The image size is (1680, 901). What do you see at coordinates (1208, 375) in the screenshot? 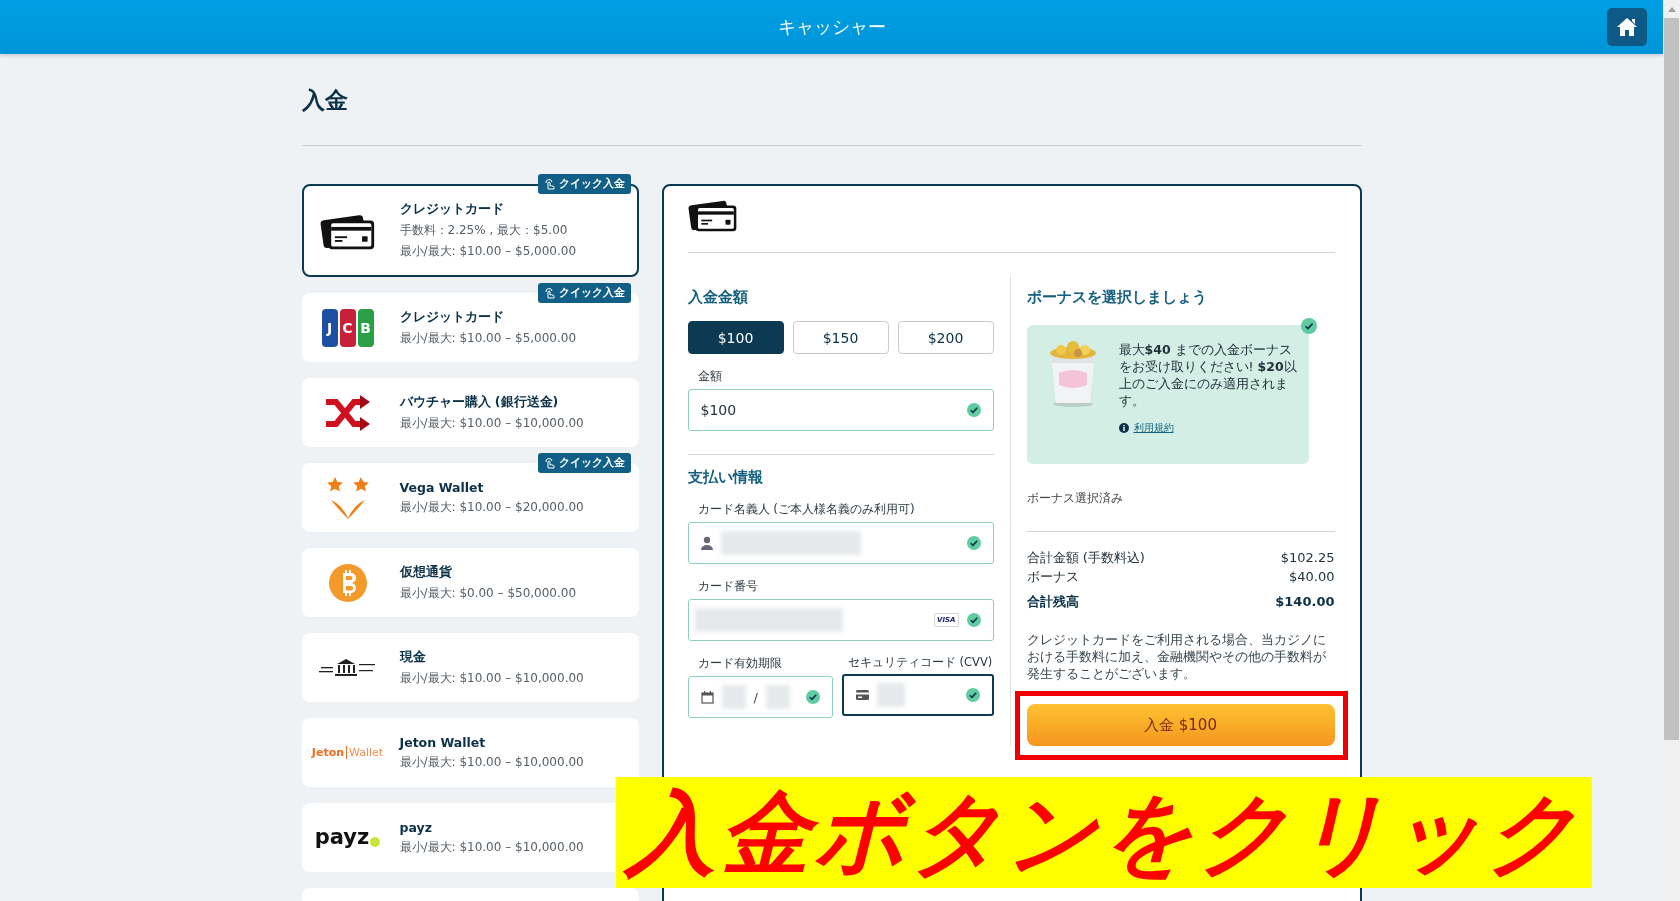
I see `bonus-description: 最大$40 までの入金ボーナスをお受け取りください! $20以上のご入金にのみ適用されます。` at bounding box center [1208, 375].